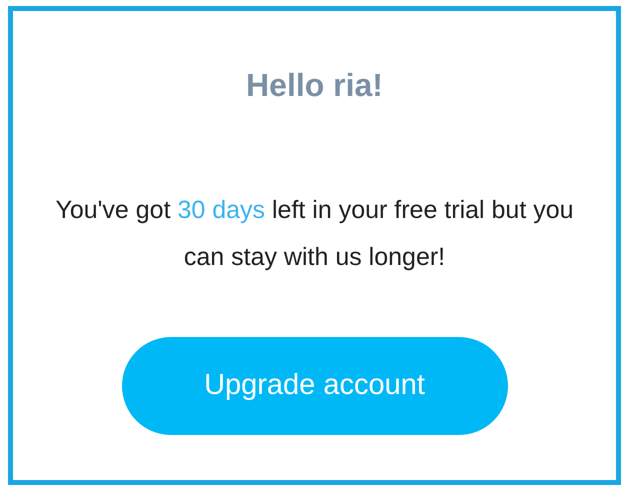 The height and width of the screenshot is (490, 629). I want to click on upgrade-account-button: Upgrade account, so click(315, 386).